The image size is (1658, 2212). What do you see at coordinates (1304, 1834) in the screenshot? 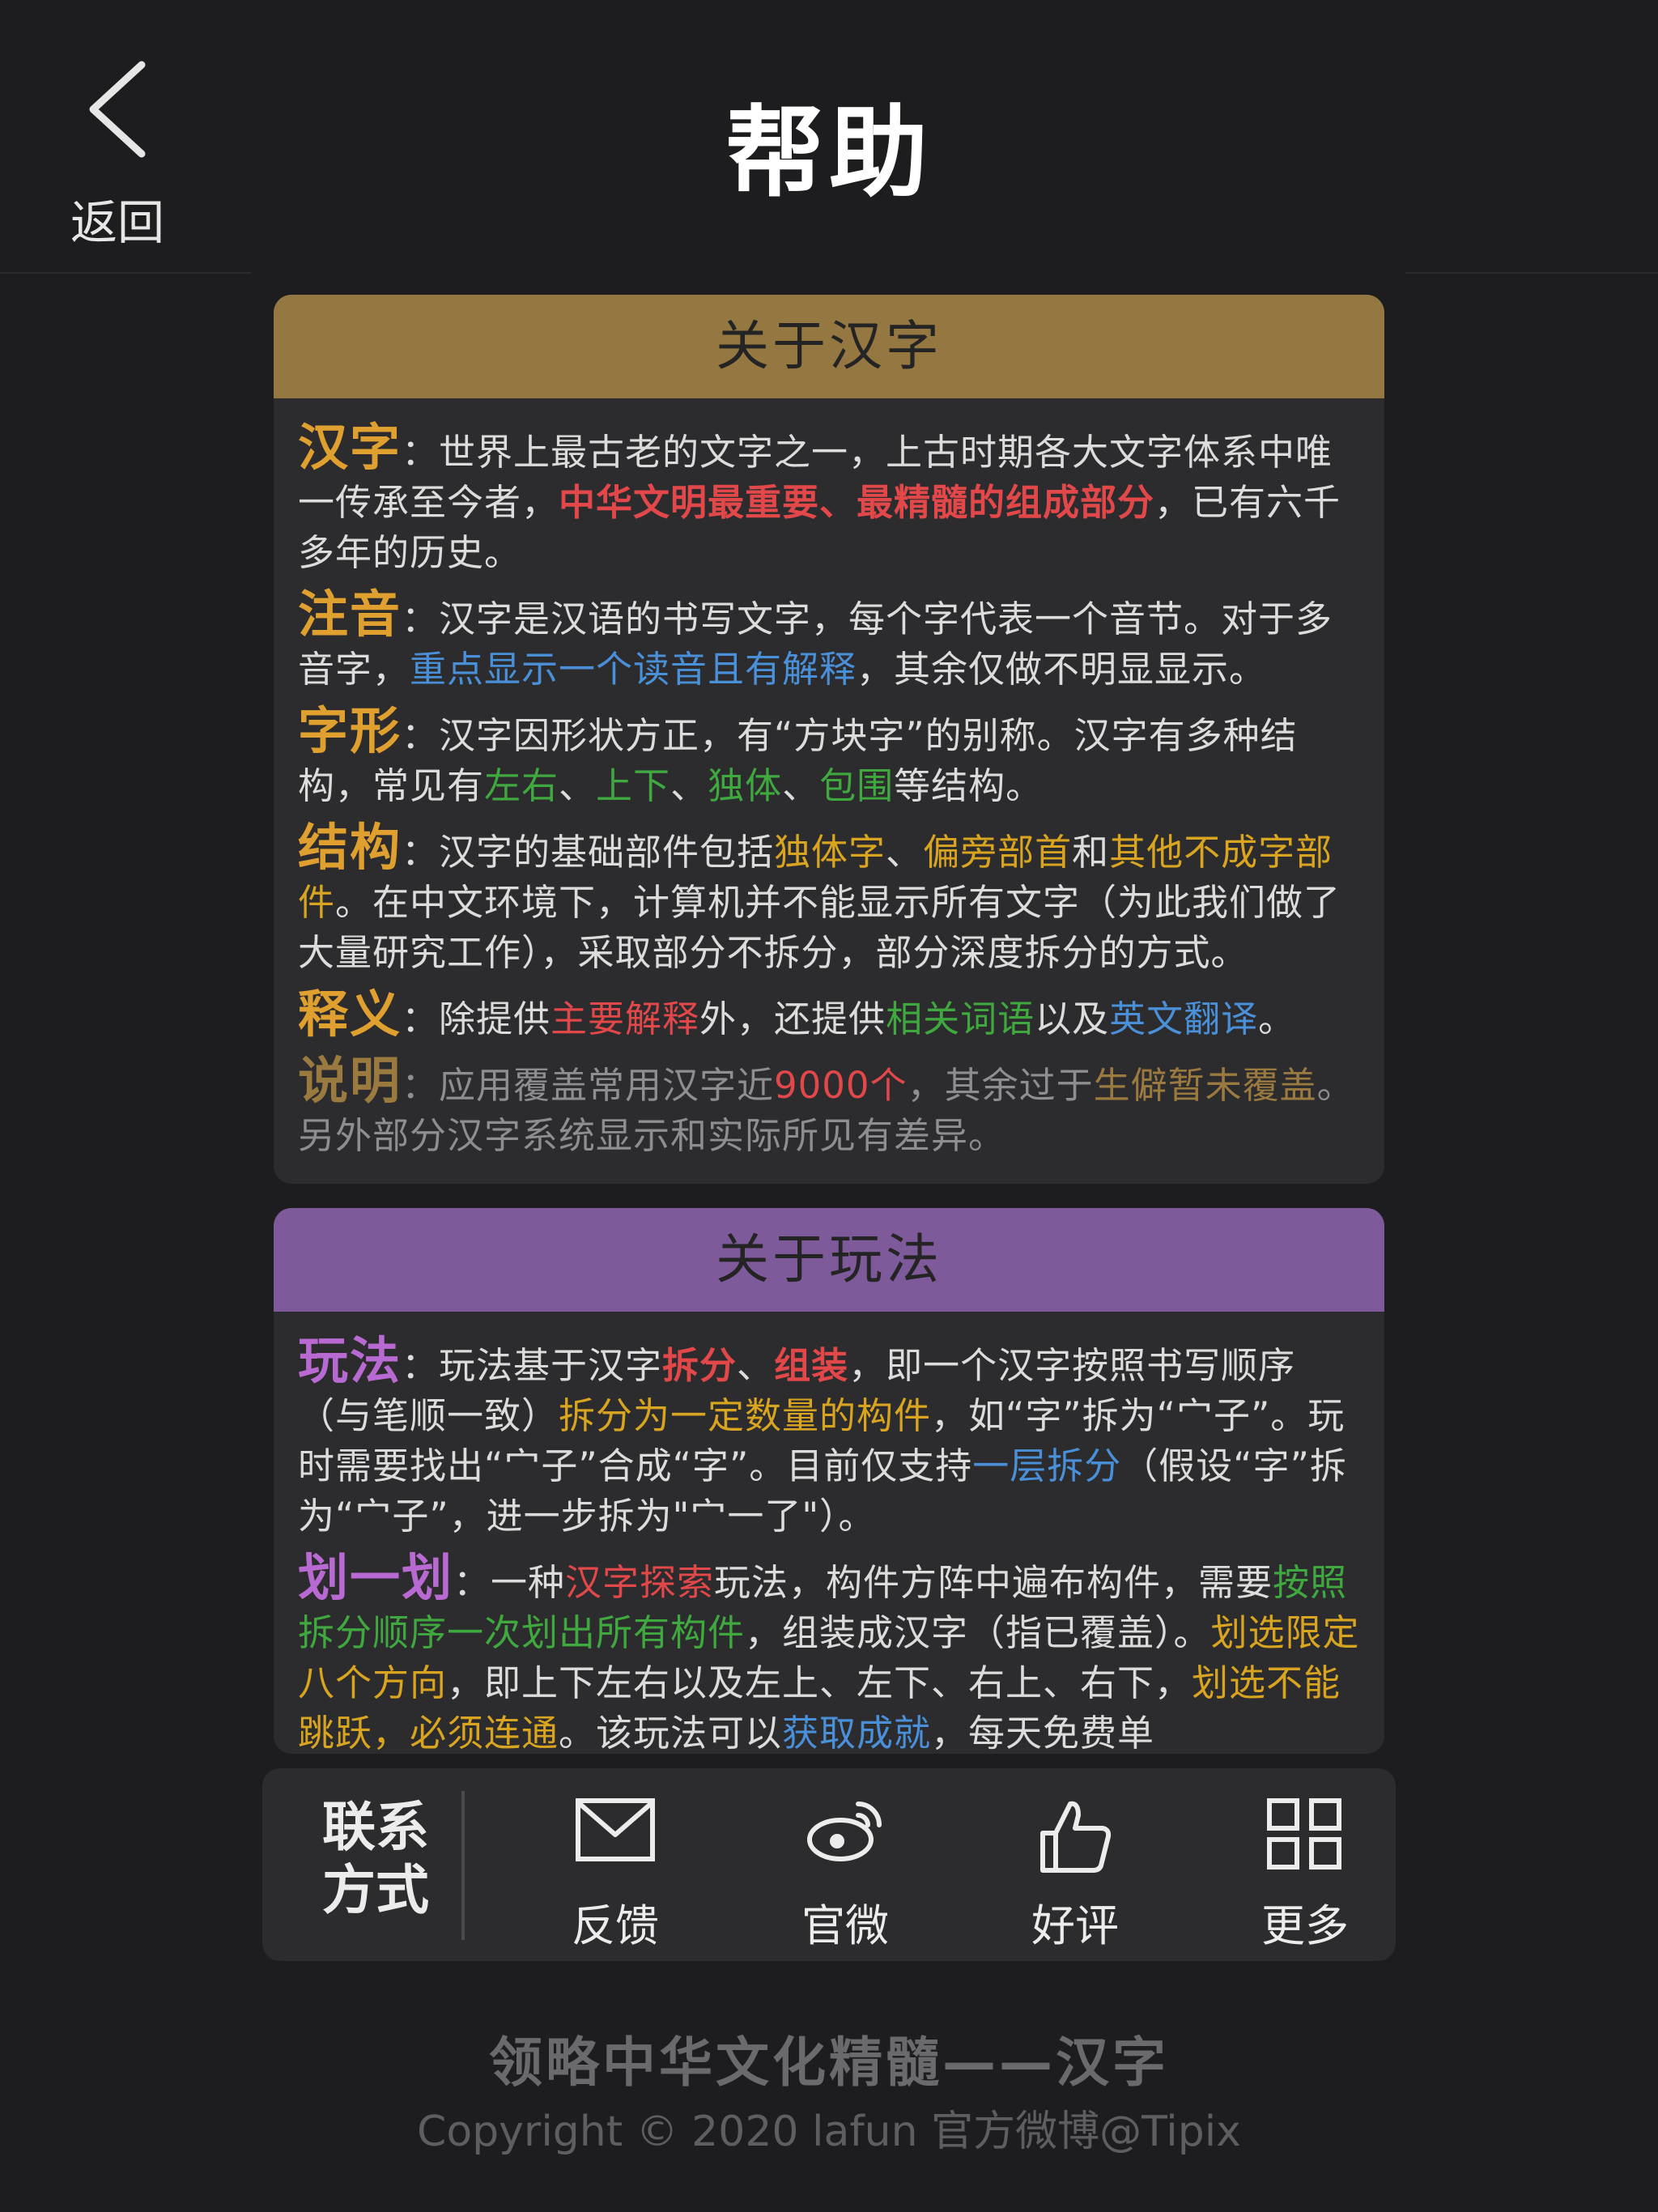
I see `grid-icon` at bounding box center [1304, 1834].